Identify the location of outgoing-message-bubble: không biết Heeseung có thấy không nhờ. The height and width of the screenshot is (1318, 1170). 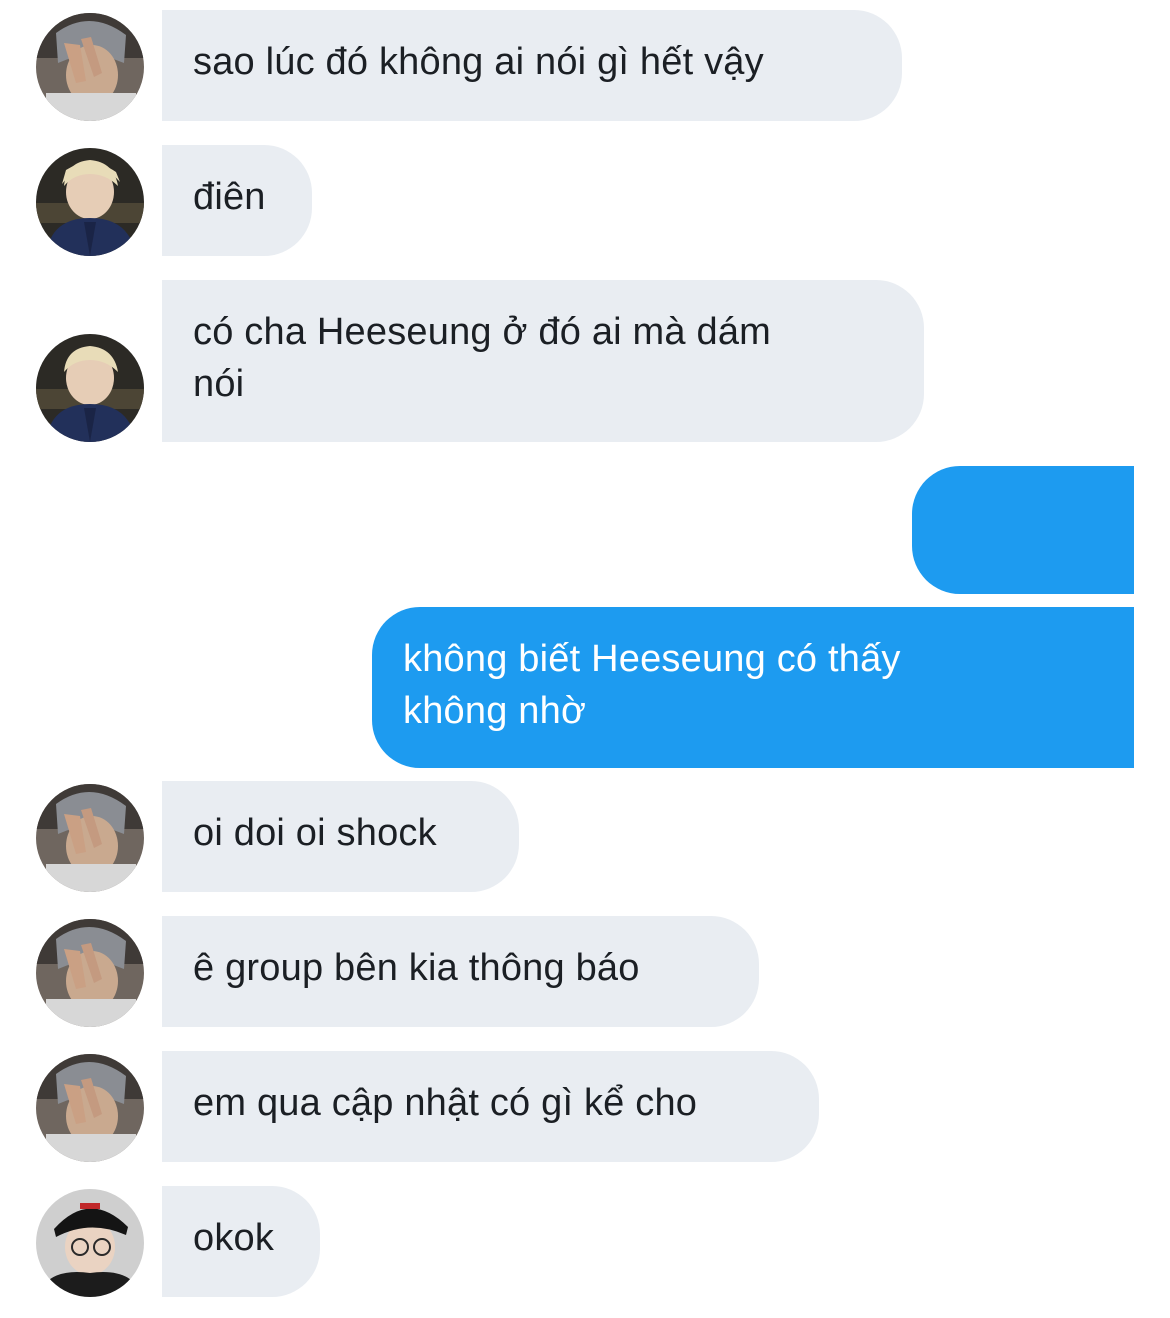
(753, 687).